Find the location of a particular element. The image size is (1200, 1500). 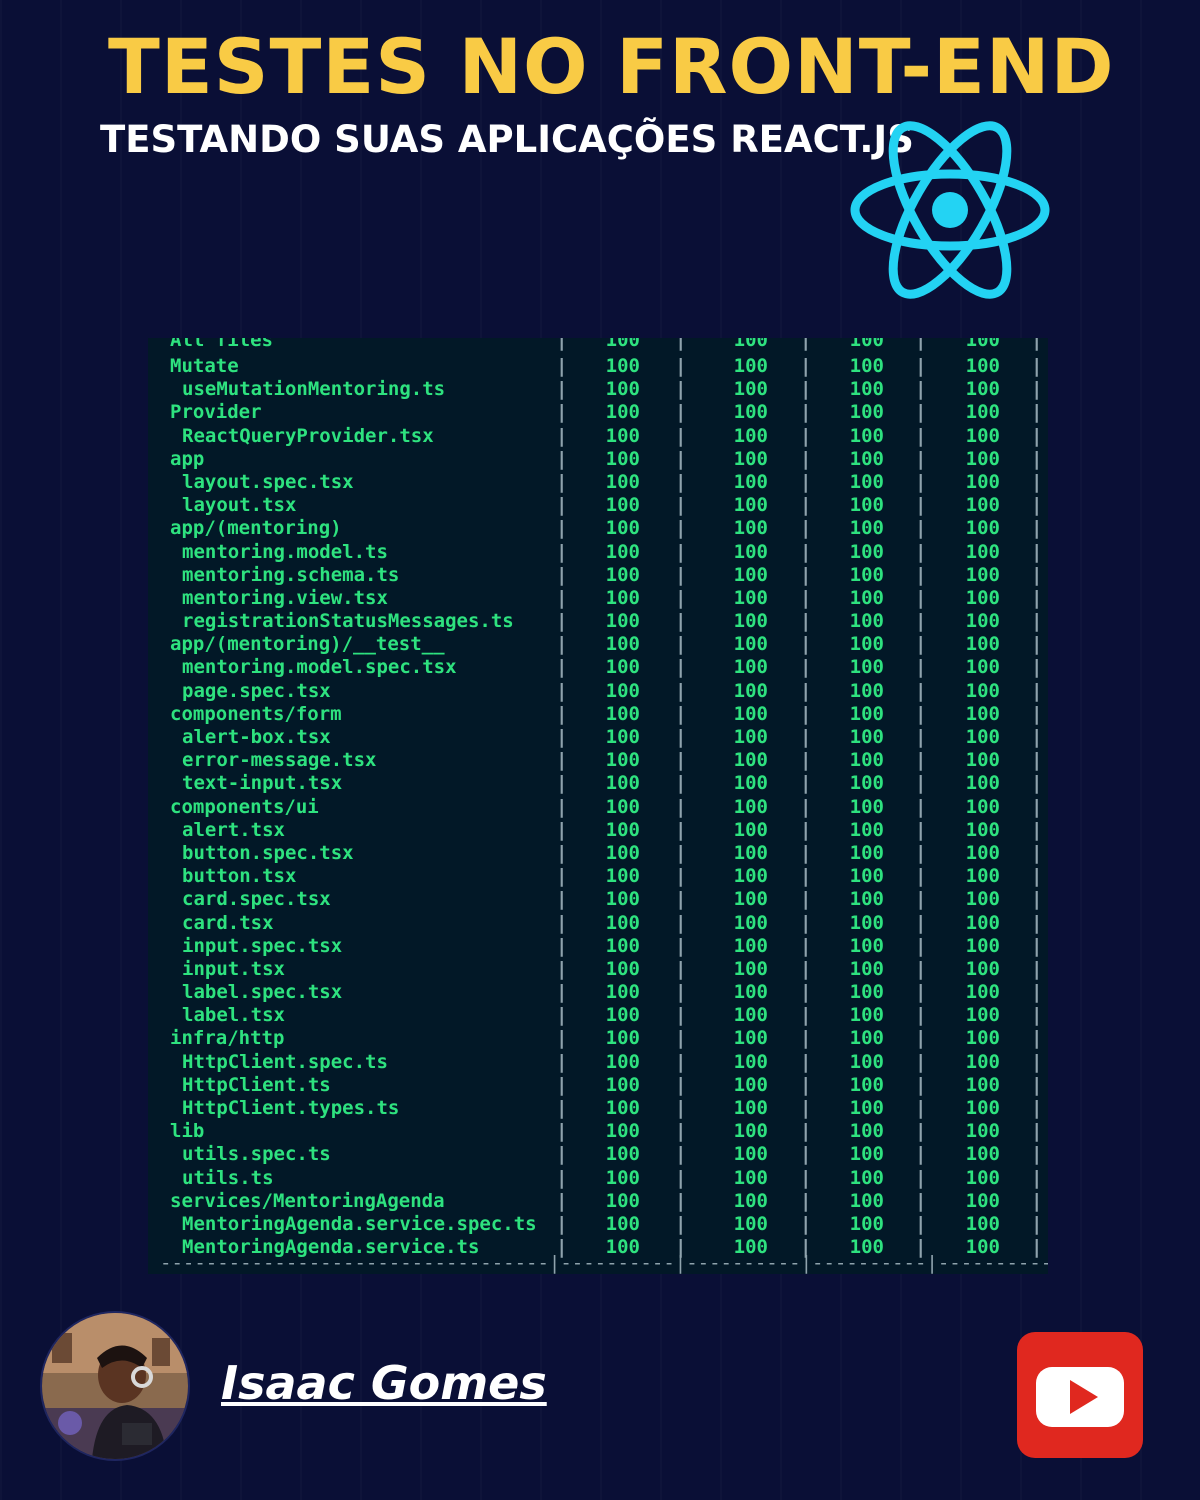

table-row: layout.tsx | | | | | 100 100 100 100 is located at coordinates (598, 505).